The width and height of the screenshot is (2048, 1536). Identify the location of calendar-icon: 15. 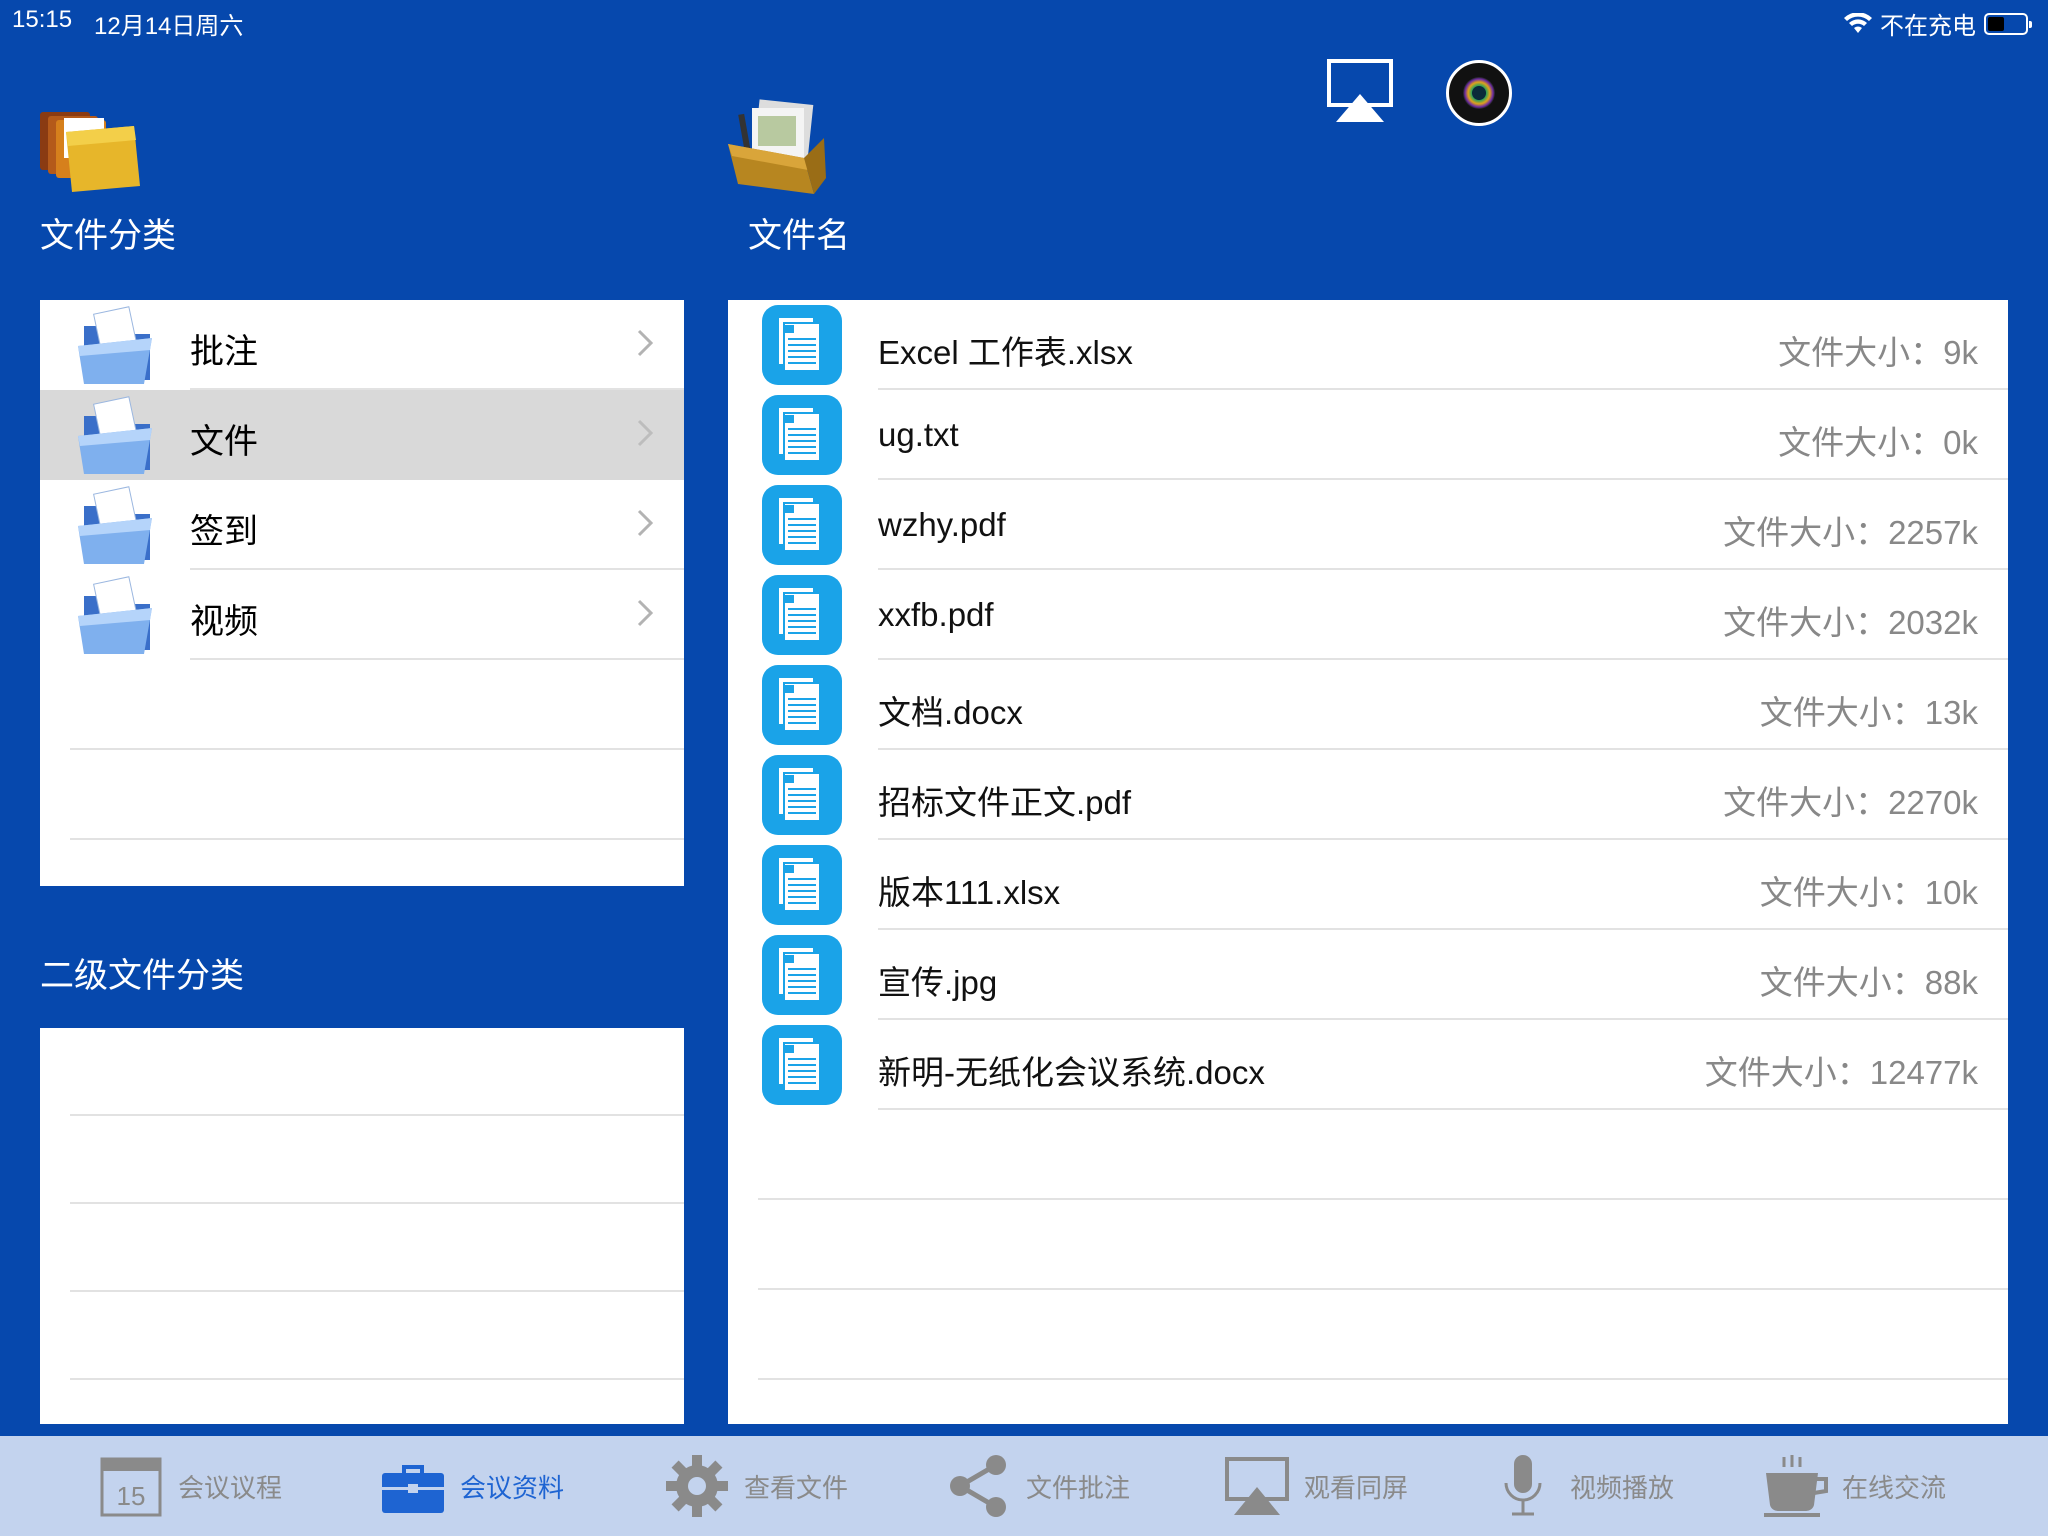
(131, 1487).